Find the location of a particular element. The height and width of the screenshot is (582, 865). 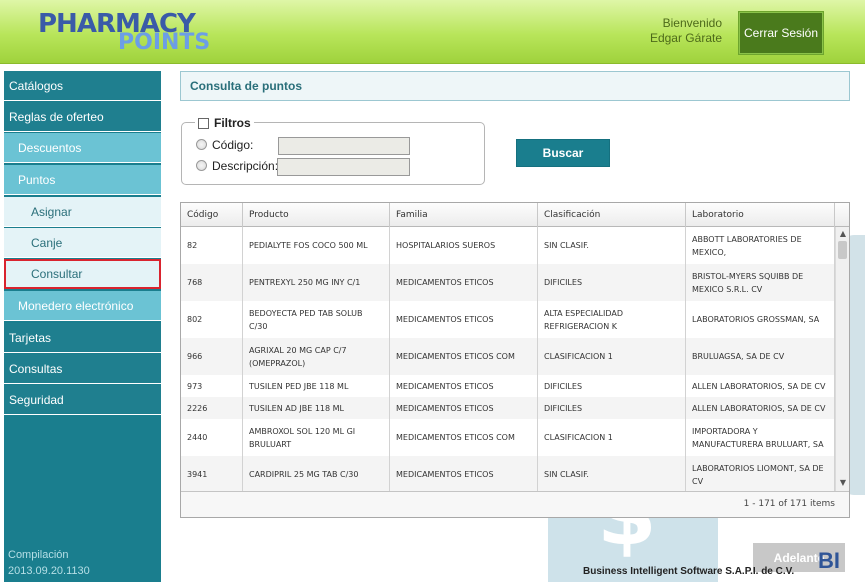

cell-codigo: 2226 is located at coordinates (212, 408).